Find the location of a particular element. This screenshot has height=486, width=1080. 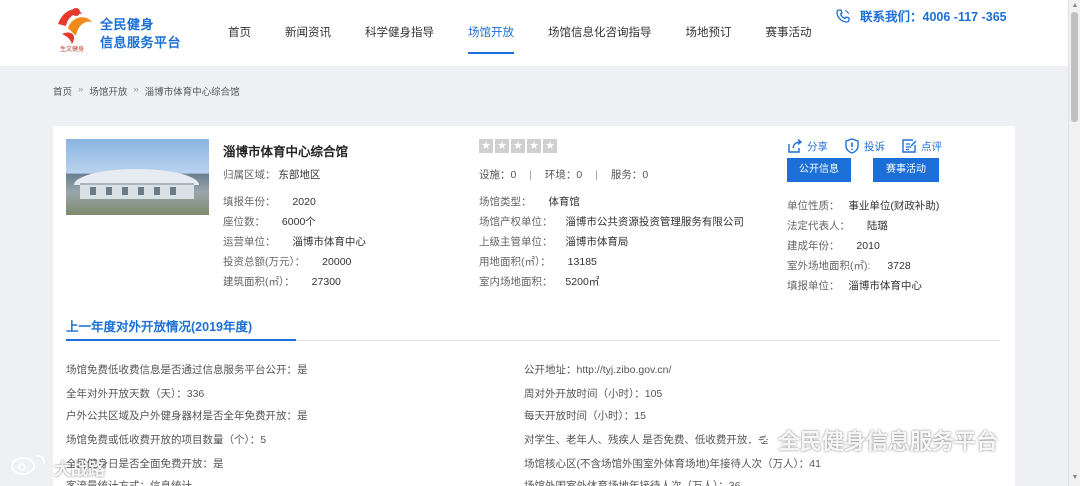

complain-button: 投诉 is located at coordinates (864, 146).